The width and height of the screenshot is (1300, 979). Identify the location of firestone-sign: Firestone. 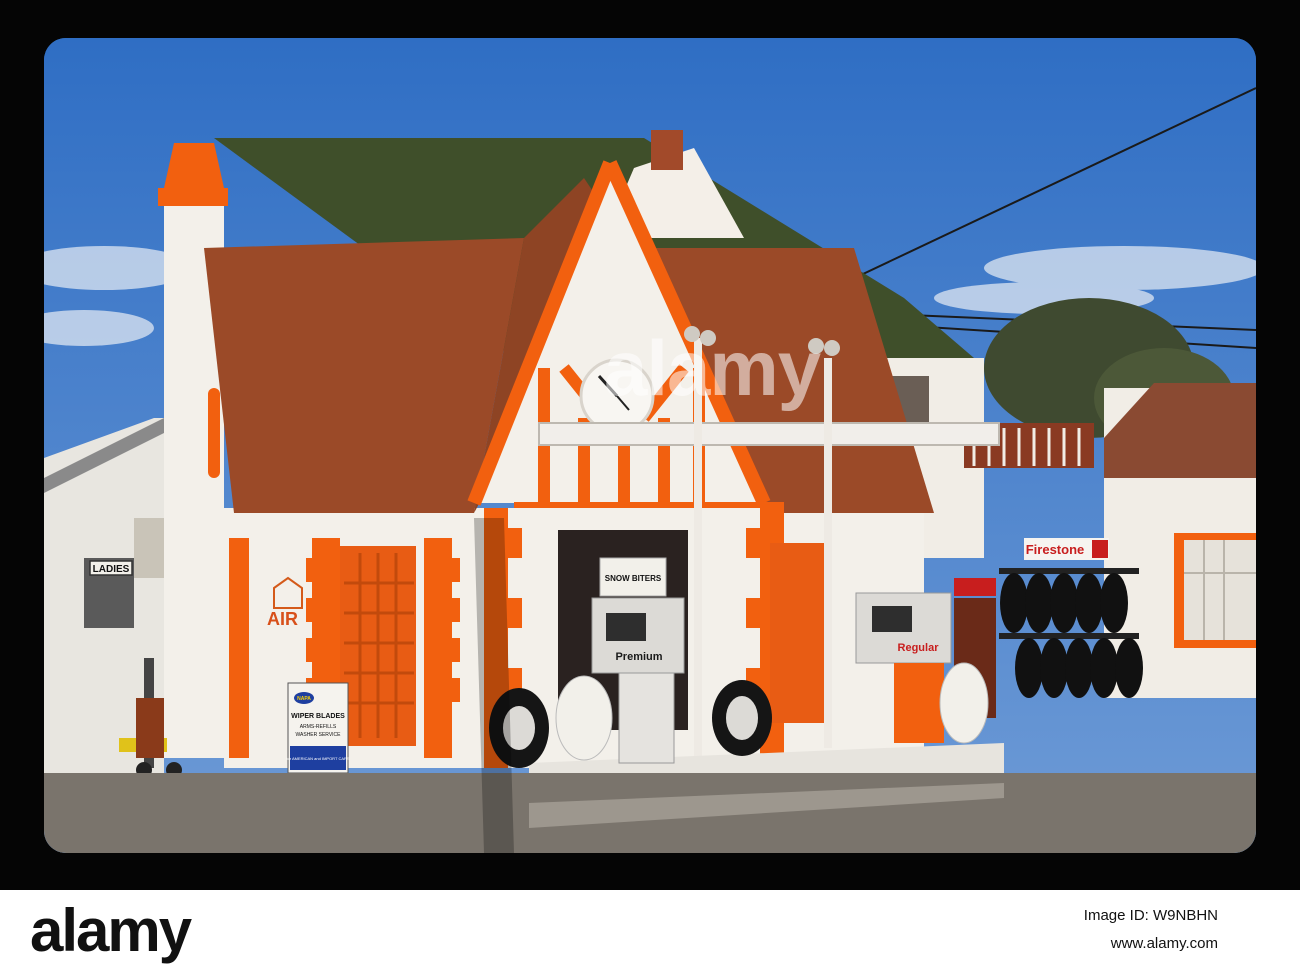
(1055, 549).